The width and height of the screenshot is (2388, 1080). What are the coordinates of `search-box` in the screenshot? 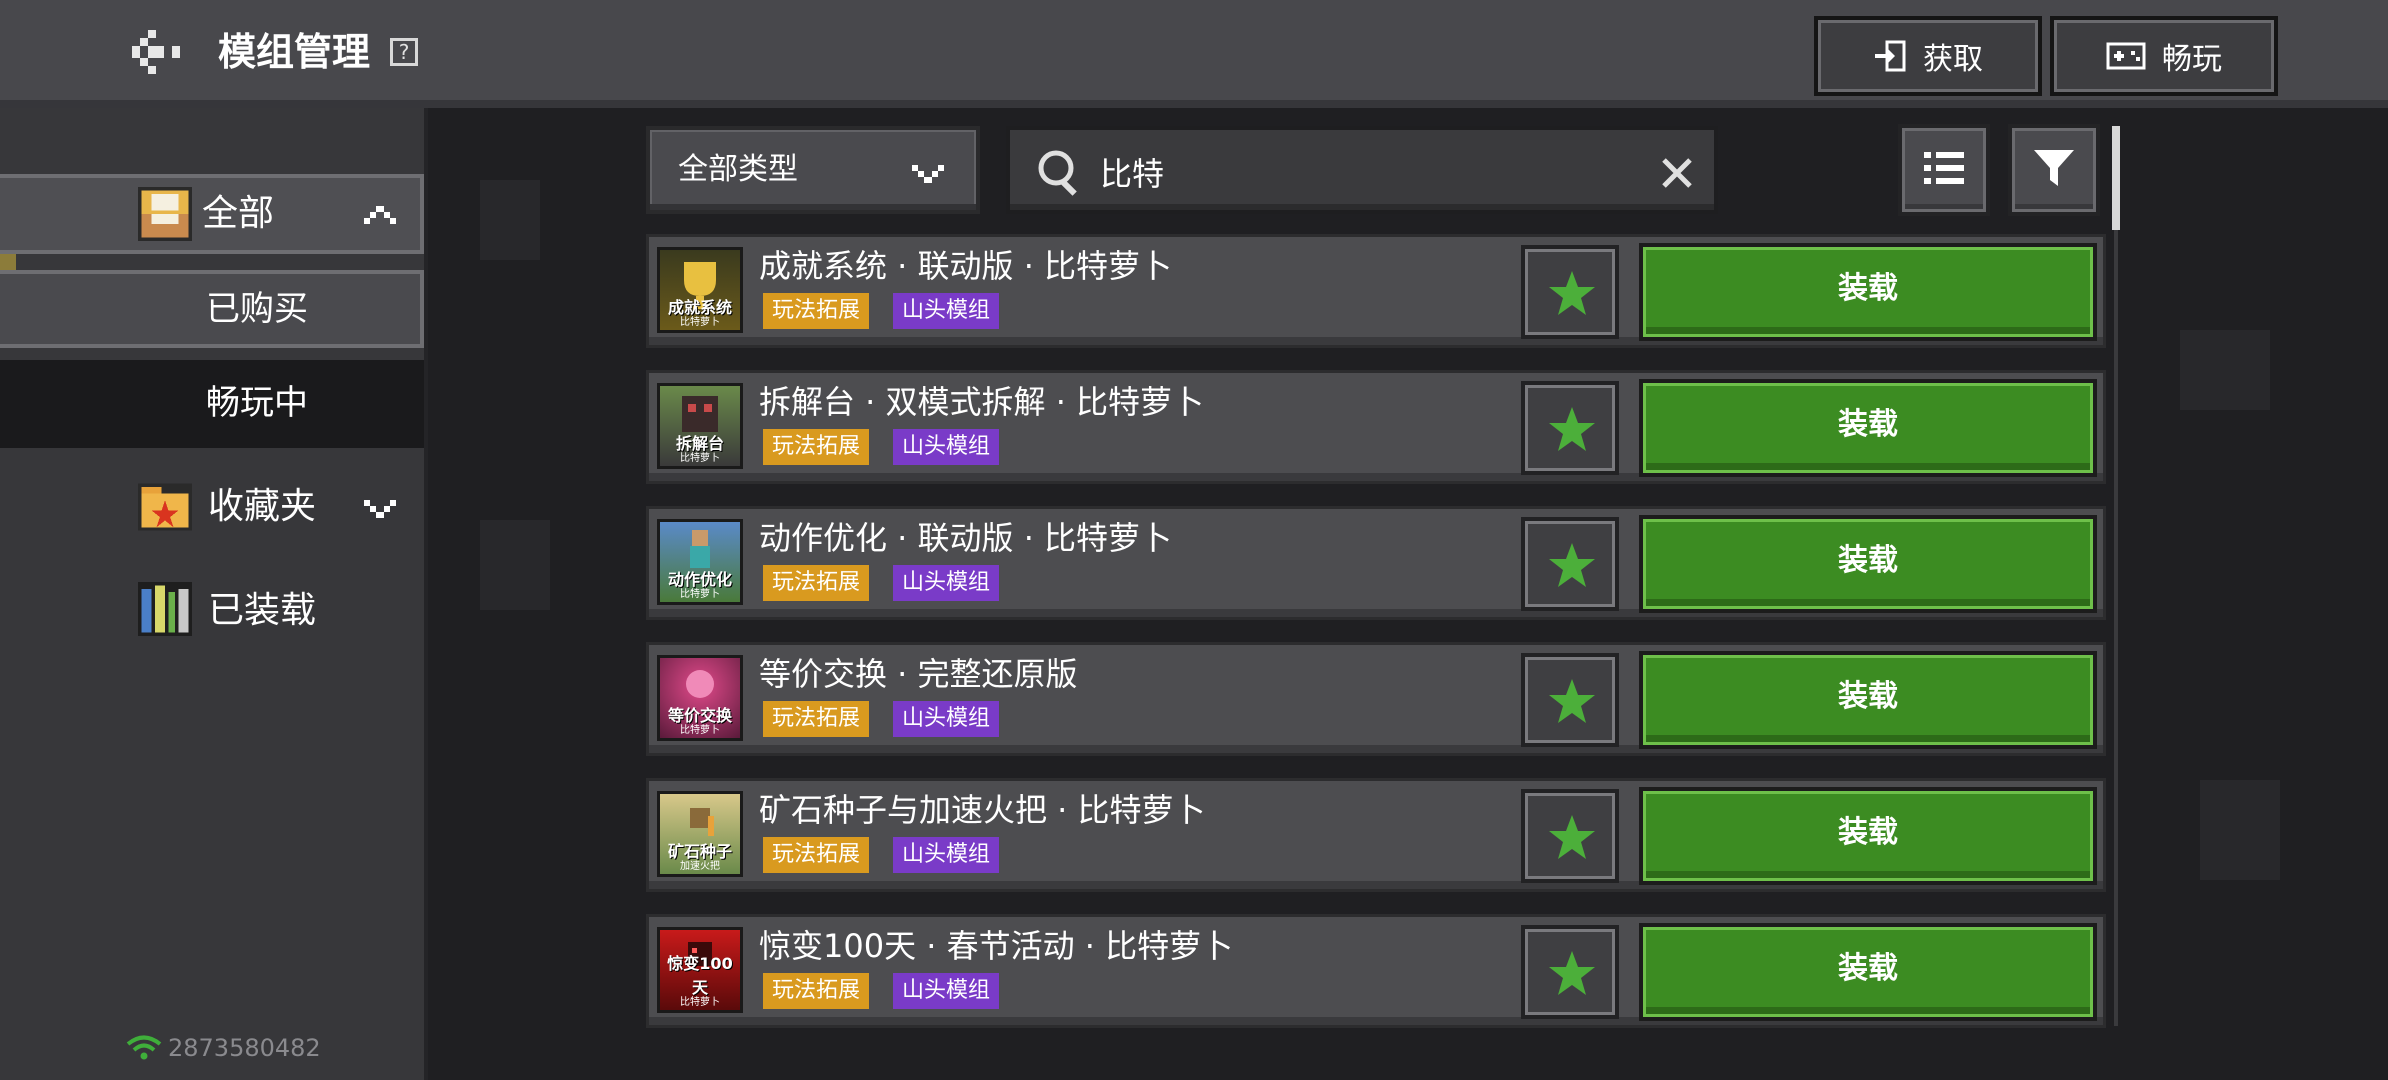 It's located at (1362, 170).